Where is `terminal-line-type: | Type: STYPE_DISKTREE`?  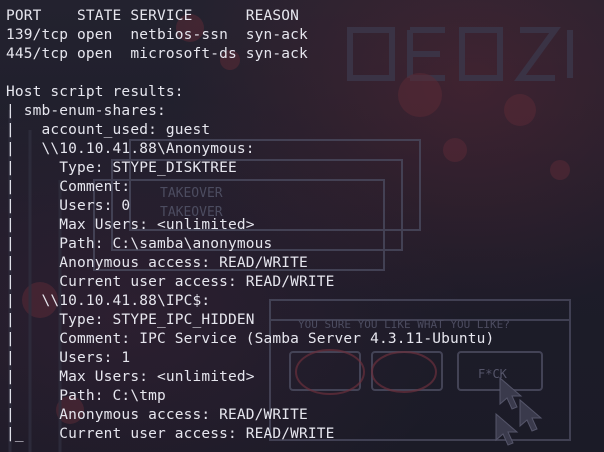 terminal-line-type: | Type: STYPE_DISKTREE is located at coordinates (121, 168).